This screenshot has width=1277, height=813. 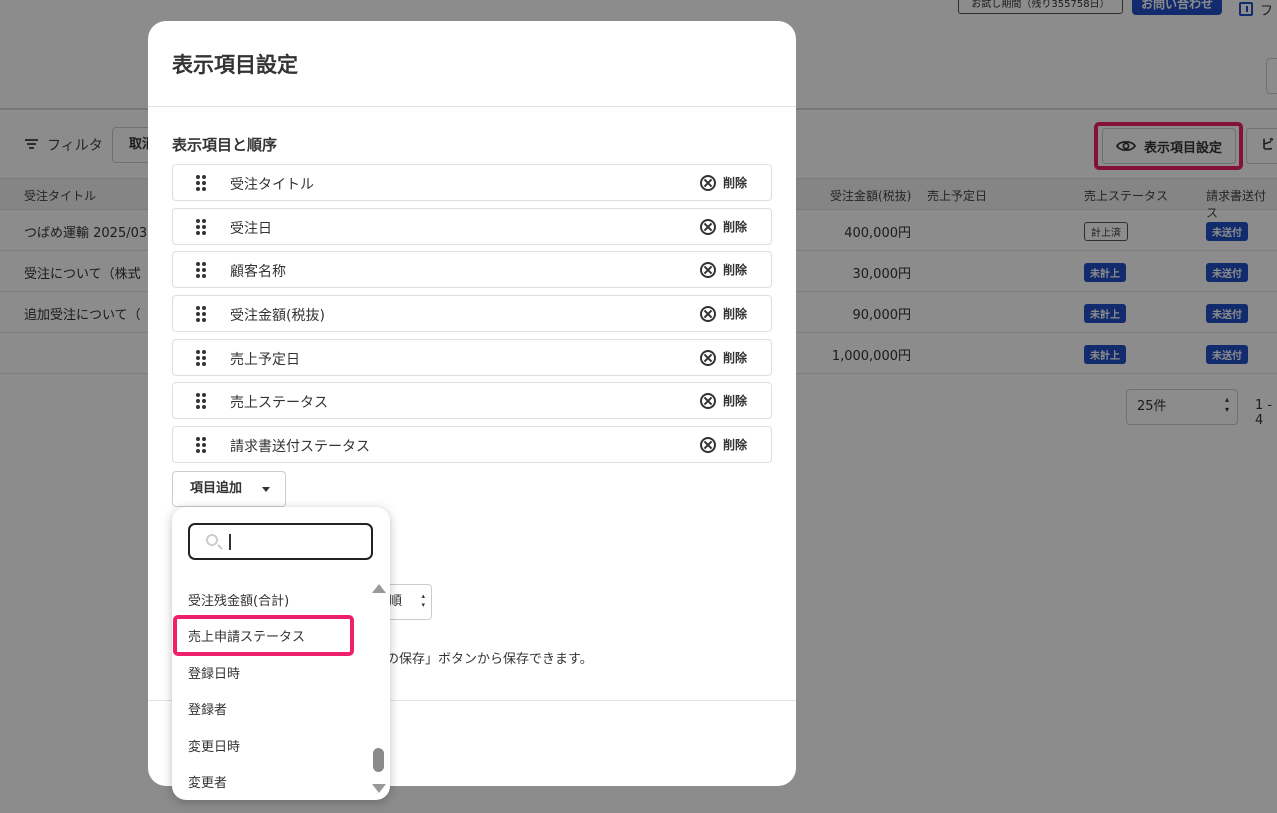 I want to click on column-item-label: 売上予定日, so click(x=265, y=360).